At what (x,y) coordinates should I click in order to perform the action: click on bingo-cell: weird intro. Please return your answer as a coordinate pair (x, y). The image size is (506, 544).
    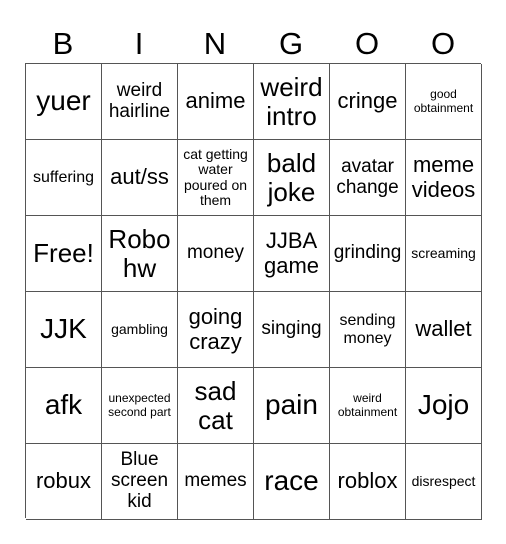
    Looking at the image, I should click on (292, 102).